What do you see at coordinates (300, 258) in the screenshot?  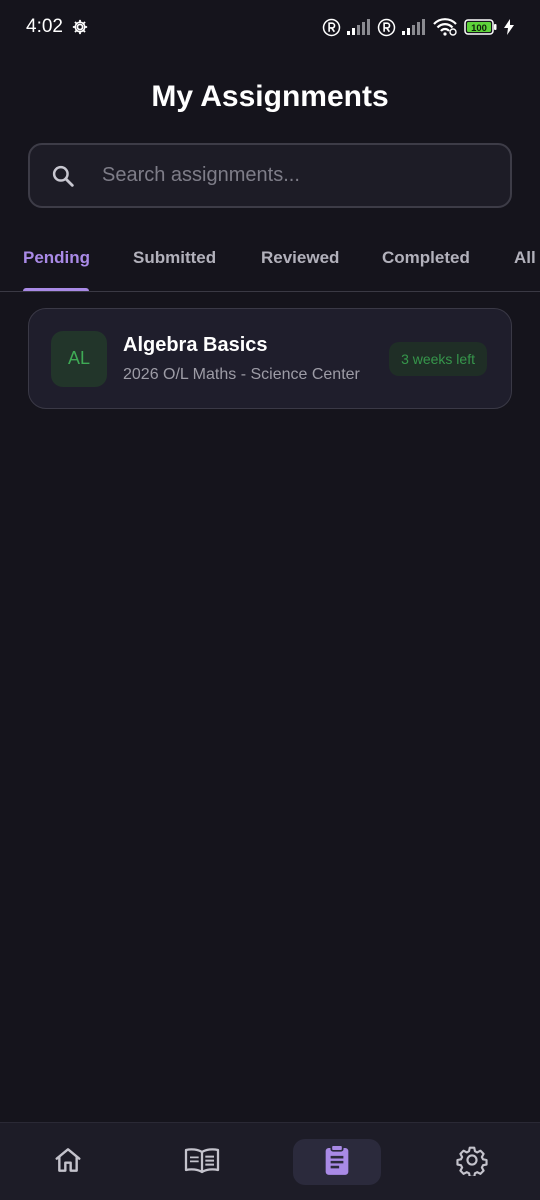 I see `tab-reviewed: Reviewed` at bounding box center [300, 258].